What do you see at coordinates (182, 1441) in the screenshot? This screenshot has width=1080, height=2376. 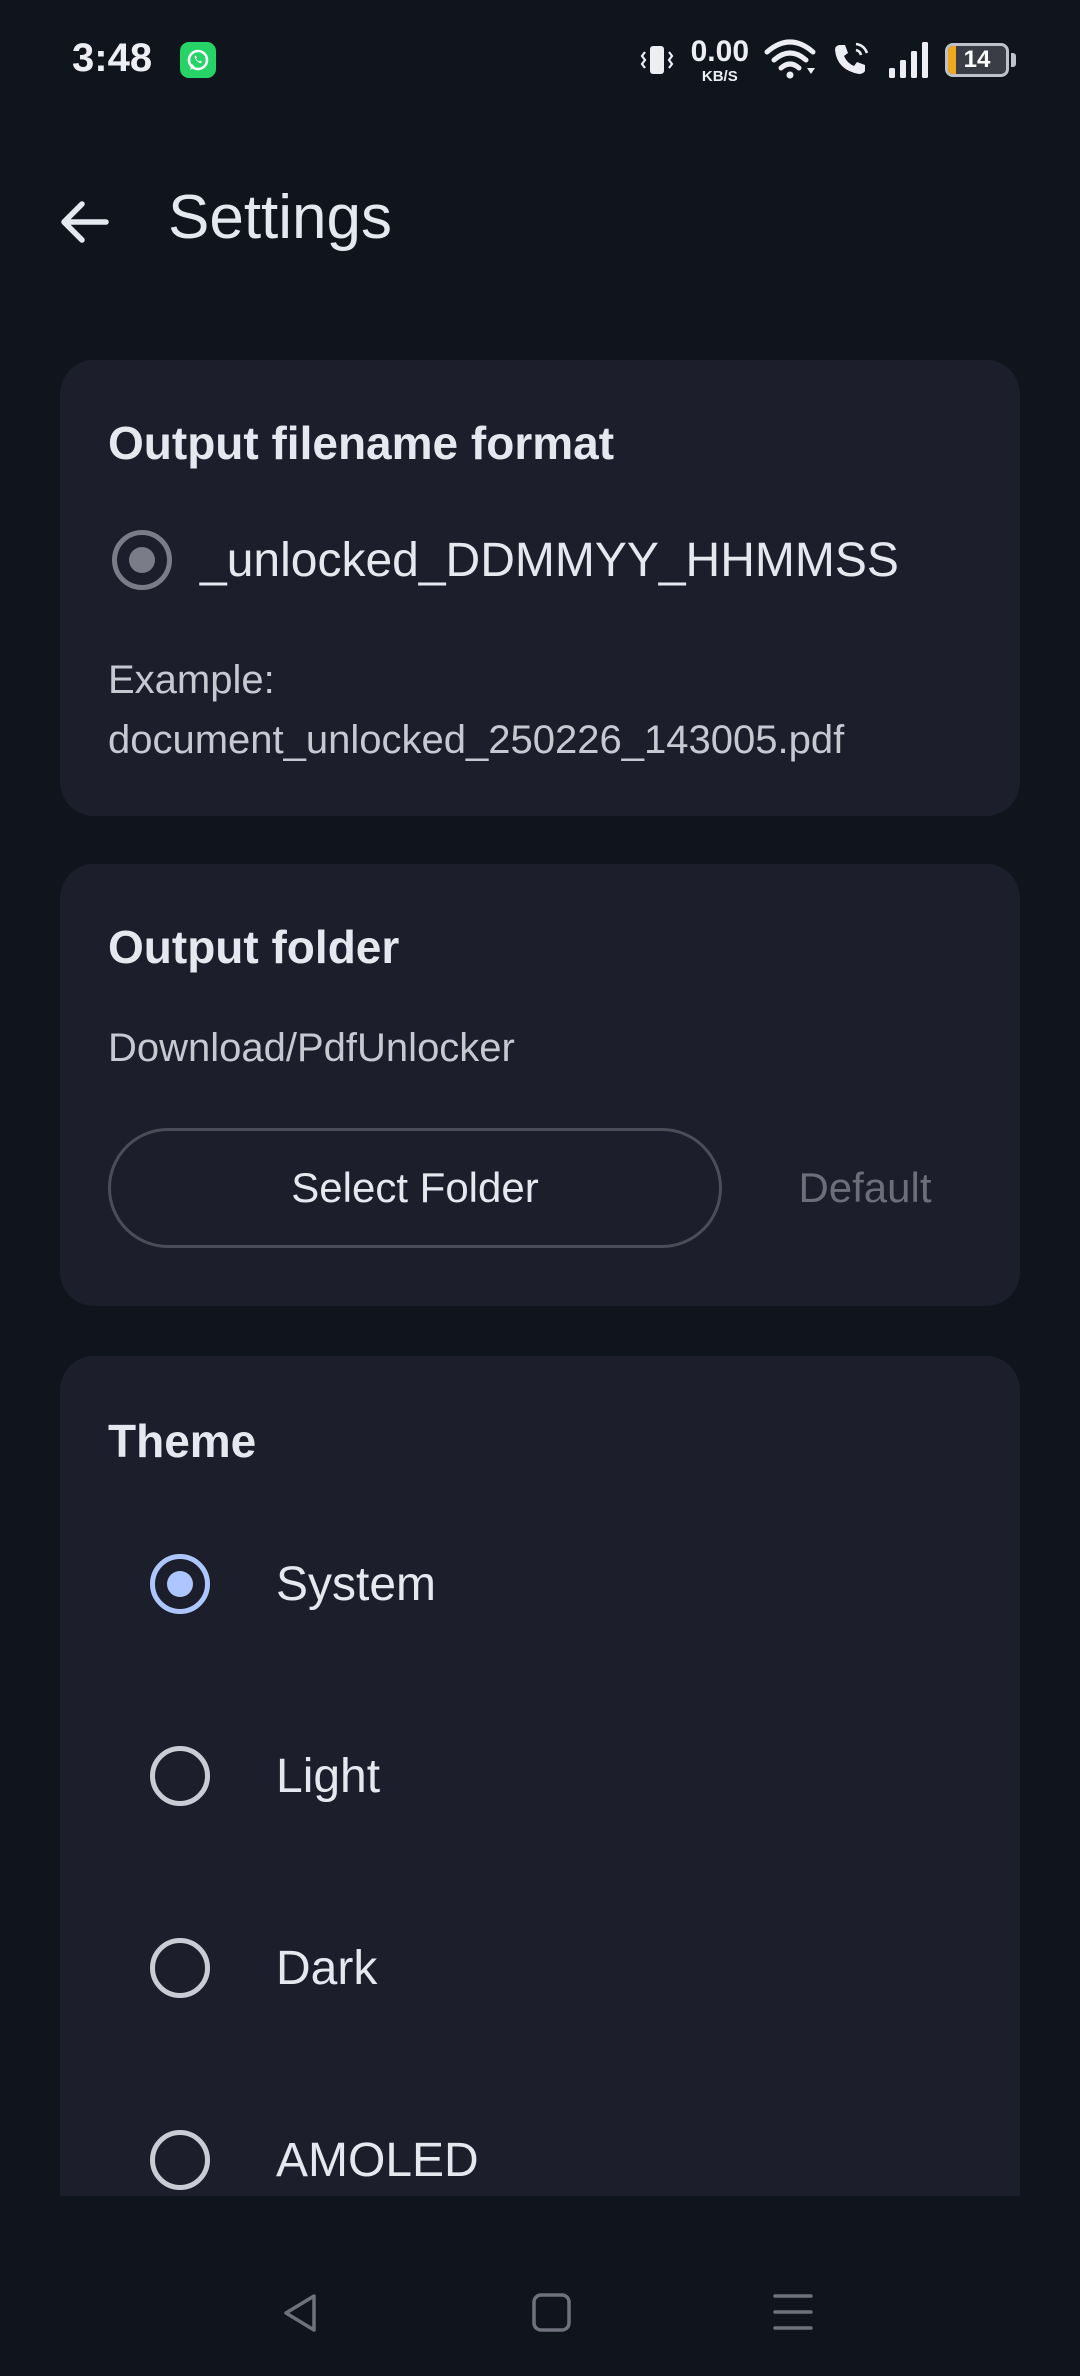 I see `theme-title: Theme` at bounding box center [182, 1441].